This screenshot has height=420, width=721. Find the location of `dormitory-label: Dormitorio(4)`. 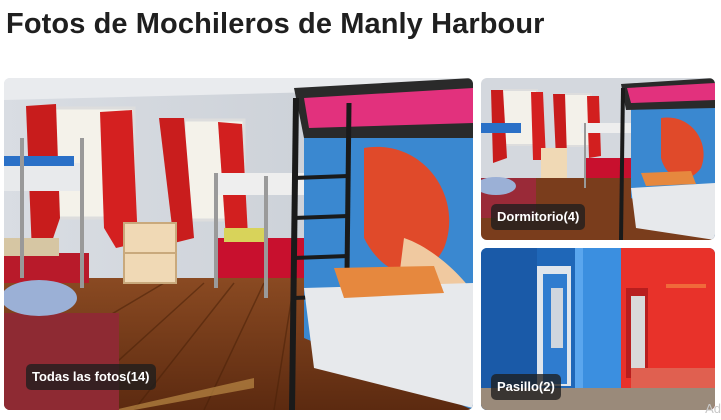

dormitory-label: Dormitorio(4) is located at coordinates (538, 217).